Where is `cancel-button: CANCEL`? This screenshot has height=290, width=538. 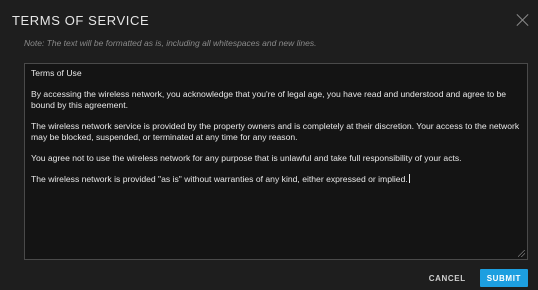
cancel-button: CANCEL is located at coordinates (447, 278).